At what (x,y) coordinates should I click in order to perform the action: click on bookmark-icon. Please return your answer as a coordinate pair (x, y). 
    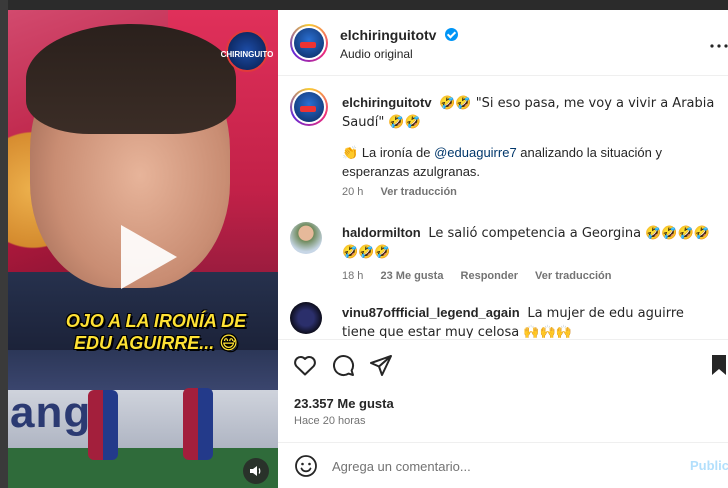
    Looking at the image, I should click on (719, 365).